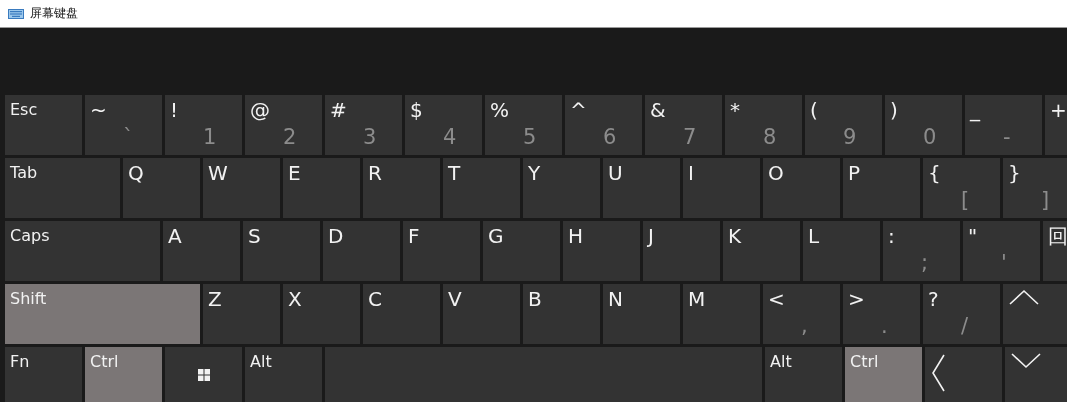 This screenshot has height=402, width=1067. Describe the element at coordinates (1001, 251) in the screenshot. I see `key: " '` at that location.